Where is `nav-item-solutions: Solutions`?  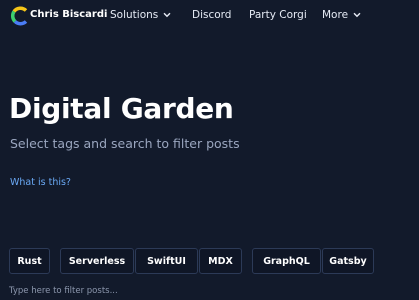 nav-item-solutions: Solutions is located at coordinates (140, 15).